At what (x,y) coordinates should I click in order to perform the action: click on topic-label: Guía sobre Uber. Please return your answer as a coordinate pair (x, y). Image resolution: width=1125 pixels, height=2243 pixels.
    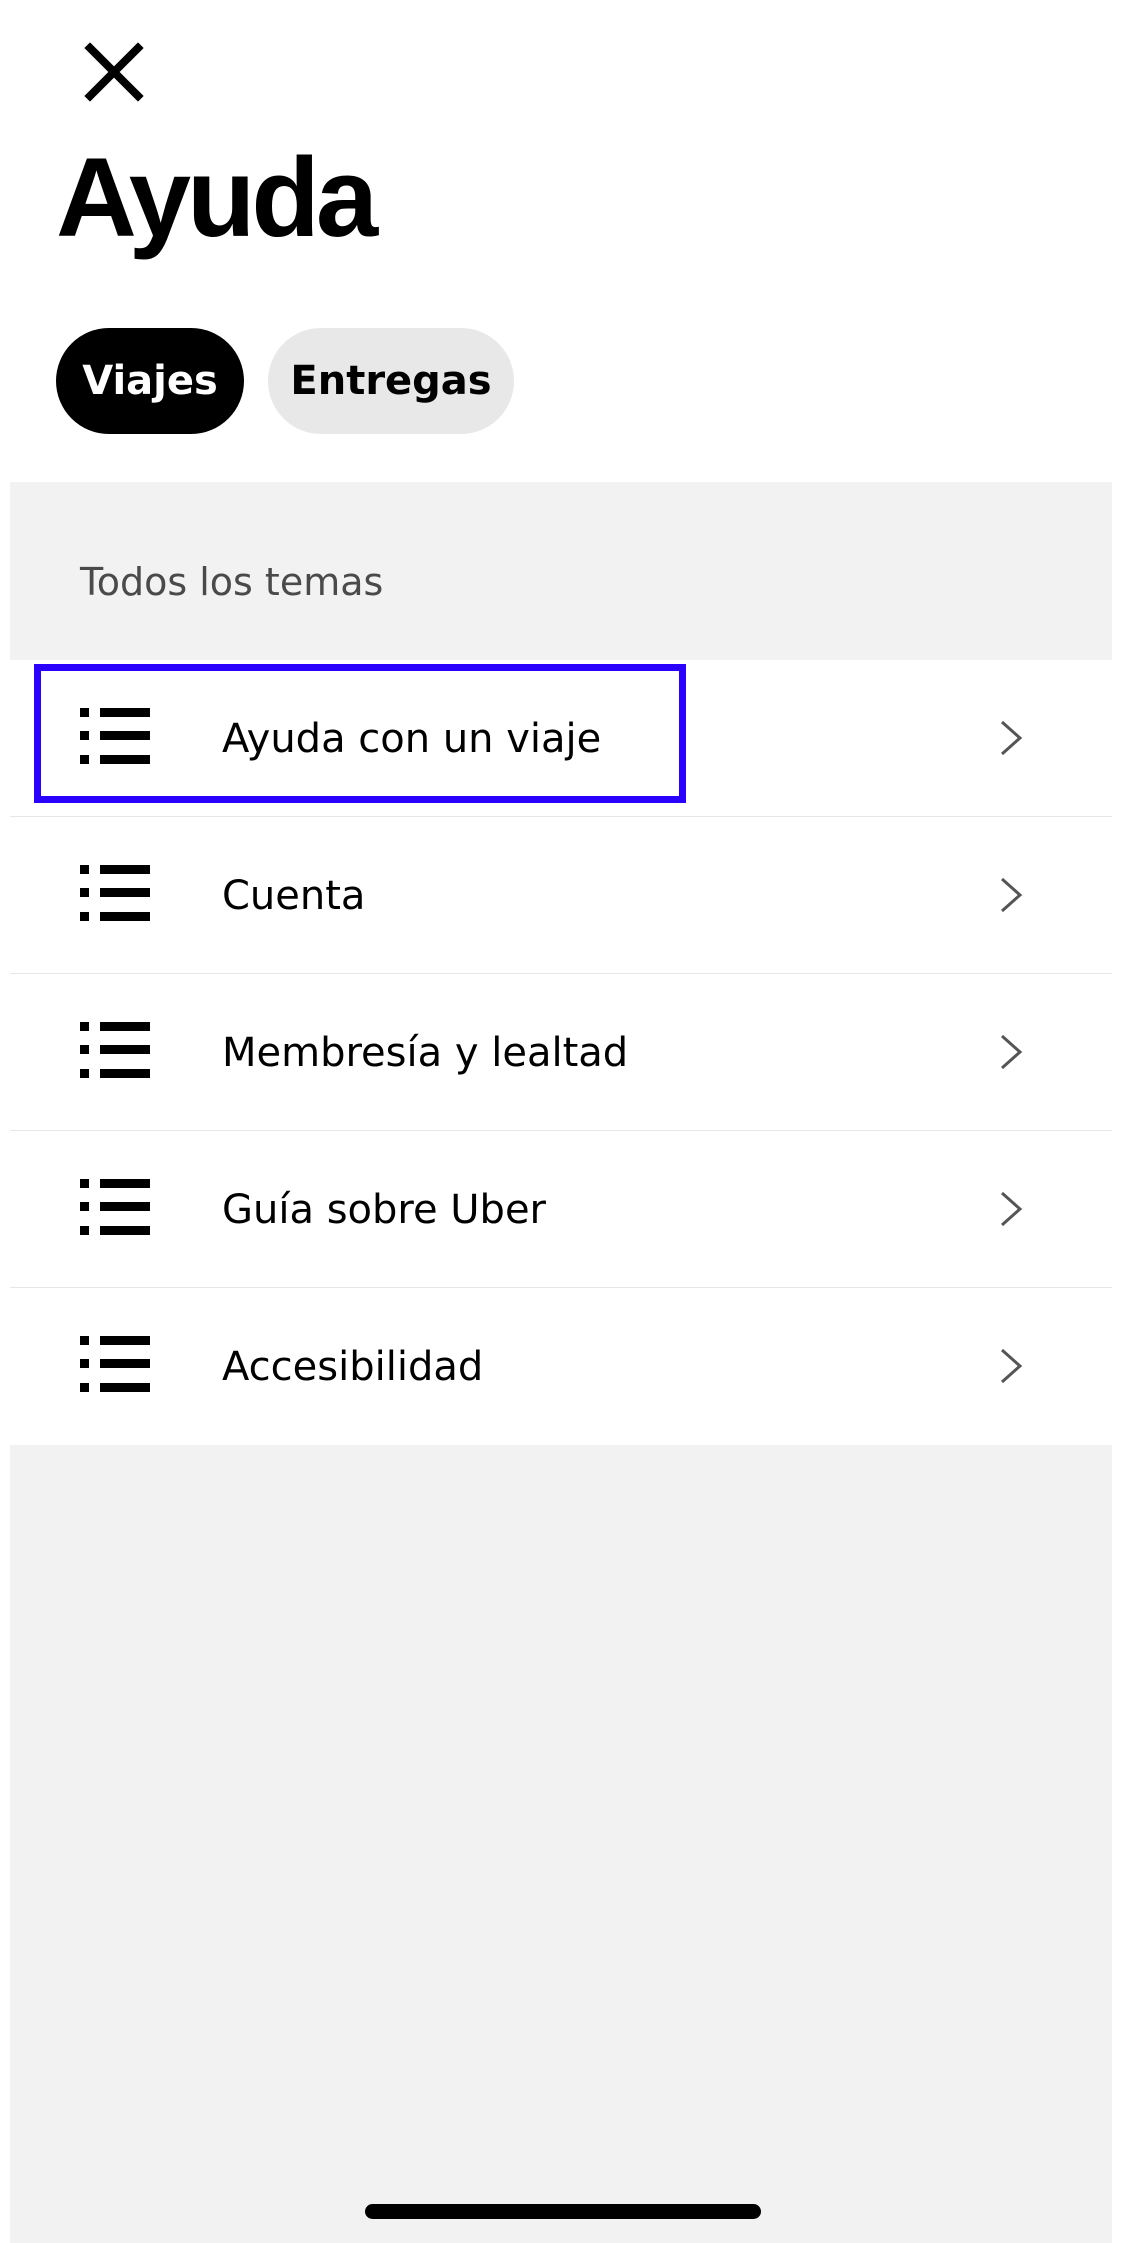
    Looking at the image, I should click on (384, 1209).